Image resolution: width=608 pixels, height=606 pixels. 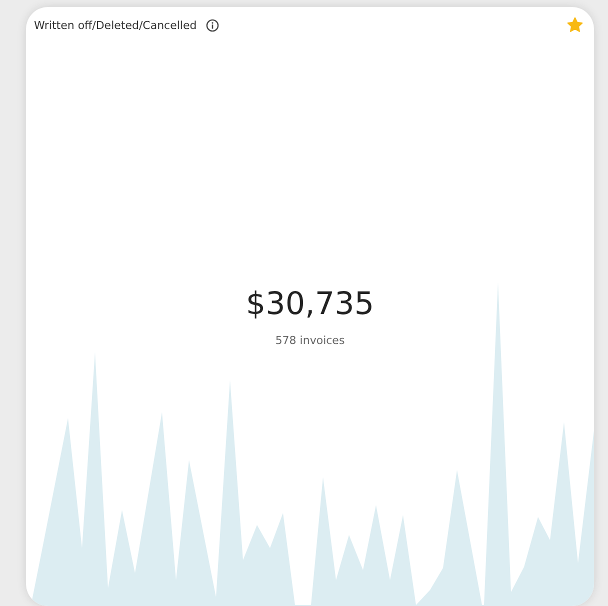 I want to click on info-icon, so click(x=212, y=25).